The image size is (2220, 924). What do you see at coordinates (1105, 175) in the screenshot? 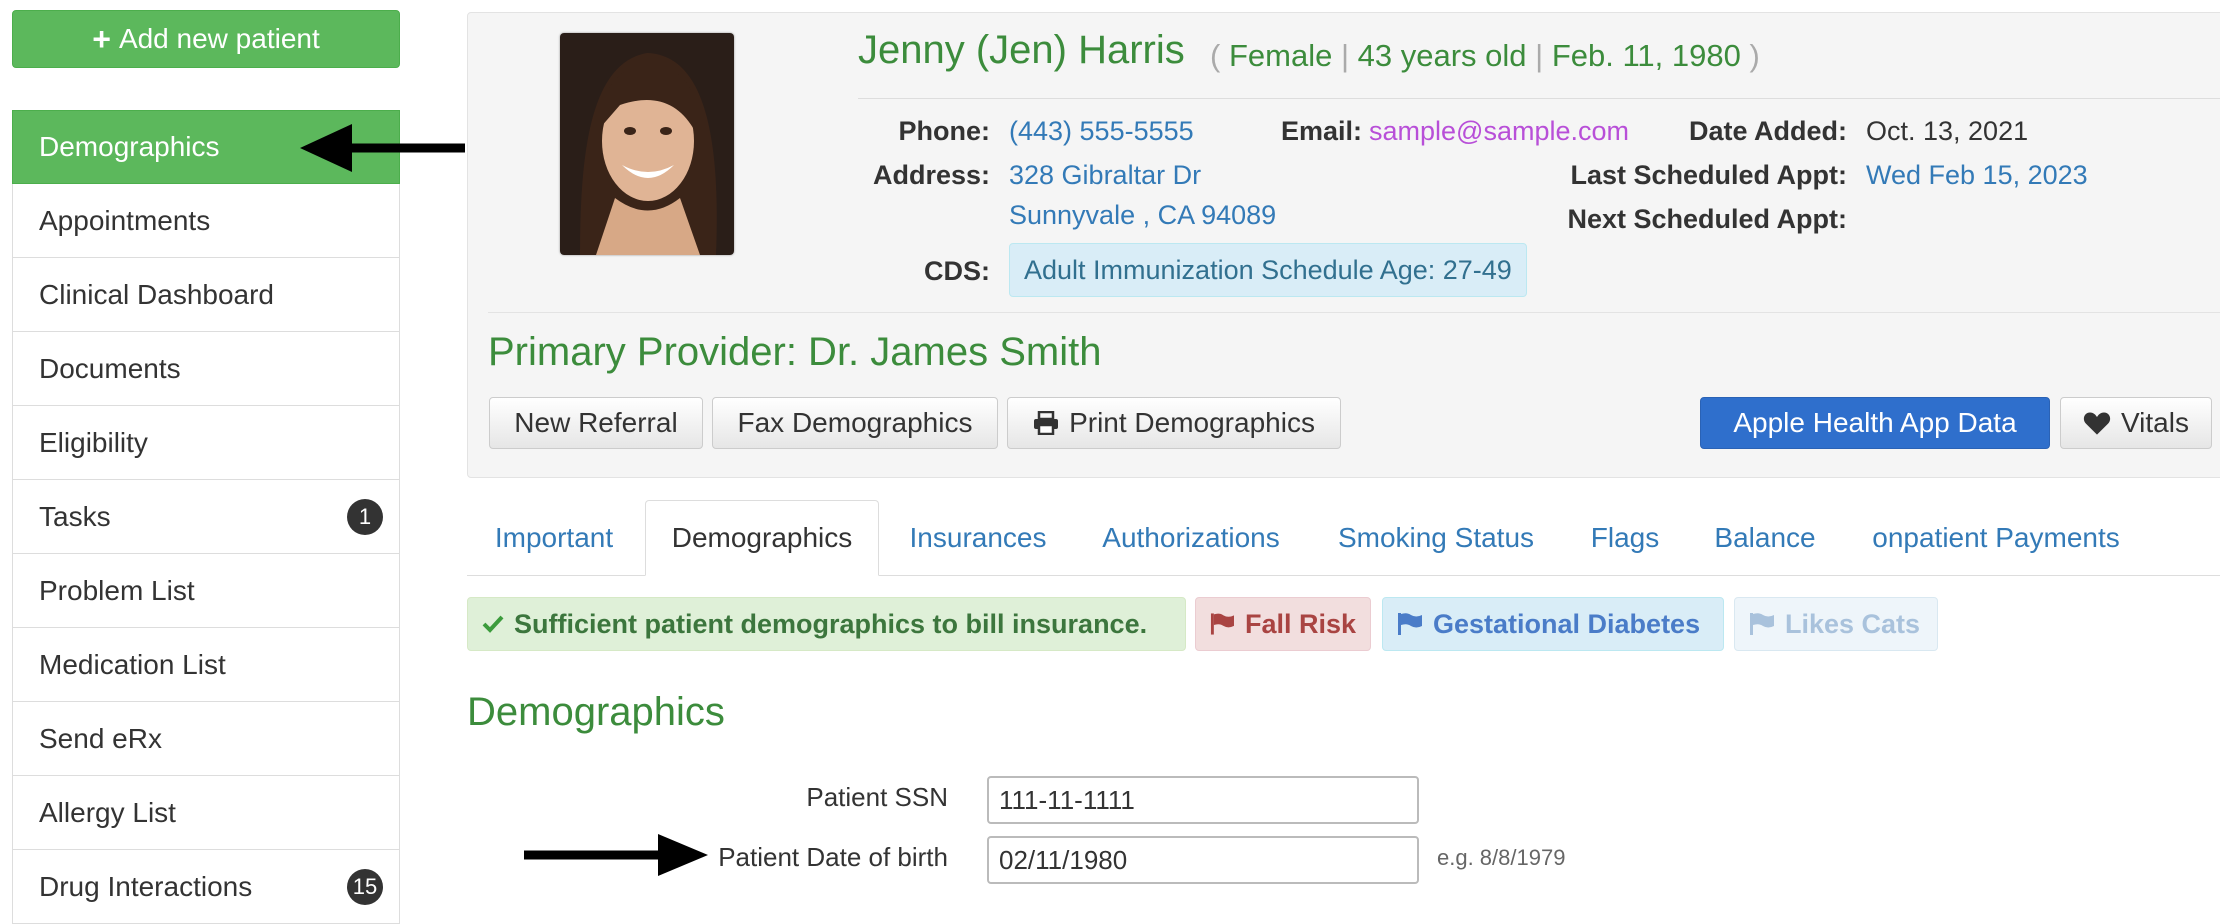
I see `address-line1-link: 328 Gibraltar Dr` at bounding box center [1105, 175].